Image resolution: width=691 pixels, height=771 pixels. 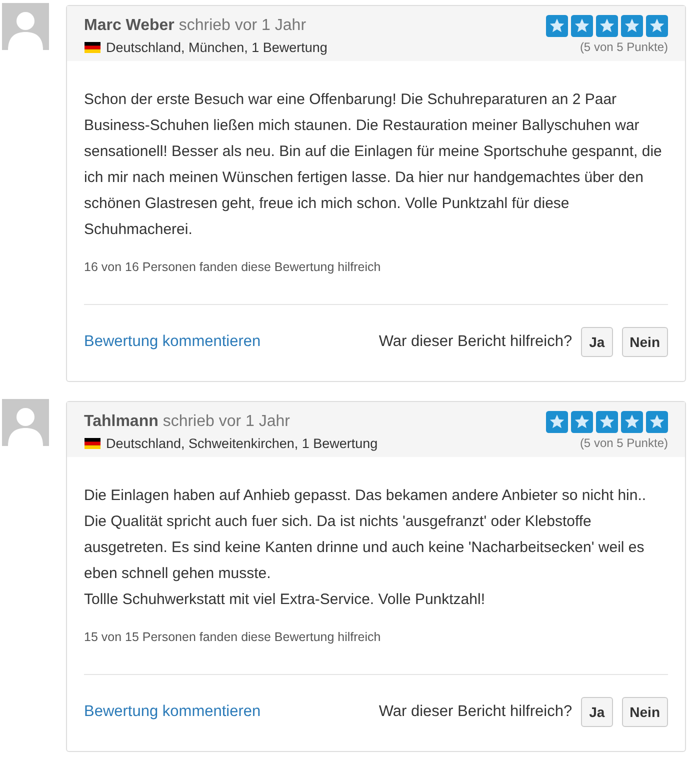 I want to click on reviewer-location: Deutschland, München, 1 Bewertung, so click(x=217, y=47).